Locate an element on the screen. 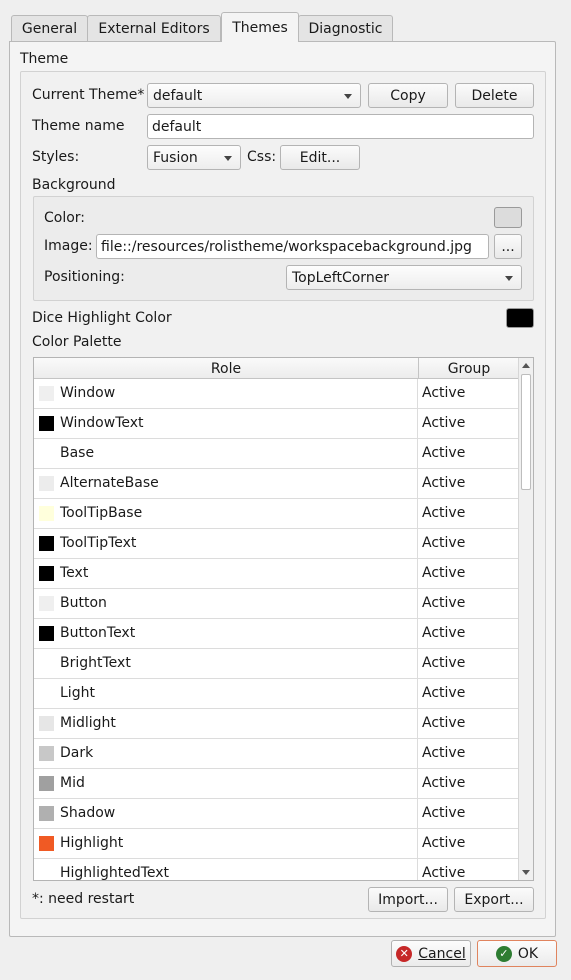  table-row: Shadow Active is located at coordinates (276, 814).